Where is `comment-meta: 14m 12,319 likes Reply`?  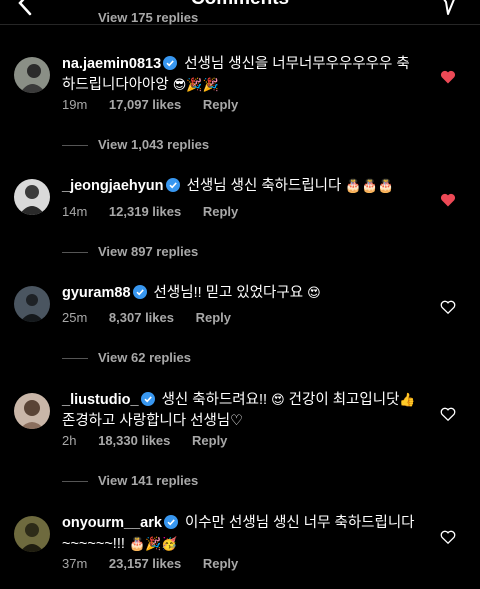 comment-meta: 14m 12,319 likes Reply is located at coordinates (159, 211).